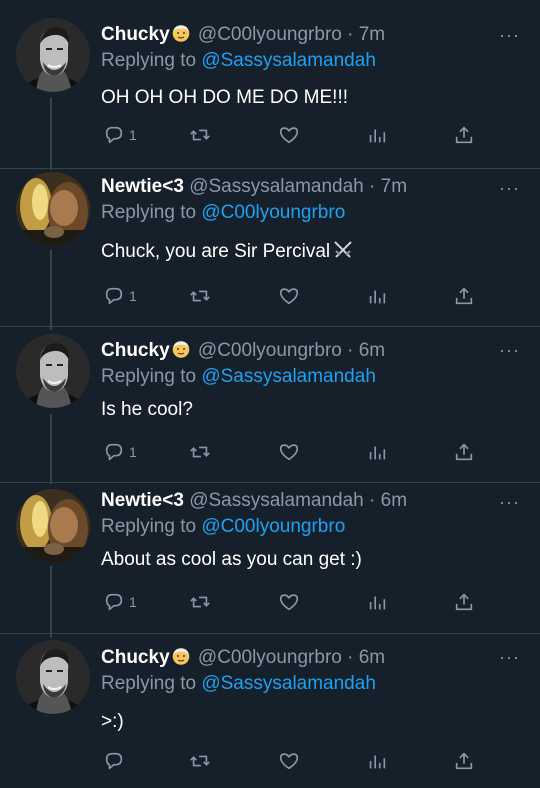 The height and width of the screenshot is (788, 540). I want to click on reply-button, so click(114, 761).